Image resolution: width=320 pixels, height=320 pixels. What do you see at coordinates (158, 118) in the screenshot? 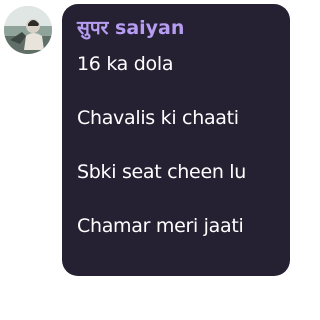
I see `message-line: Chavalis ki chaati` at bounding box center [158, 118].